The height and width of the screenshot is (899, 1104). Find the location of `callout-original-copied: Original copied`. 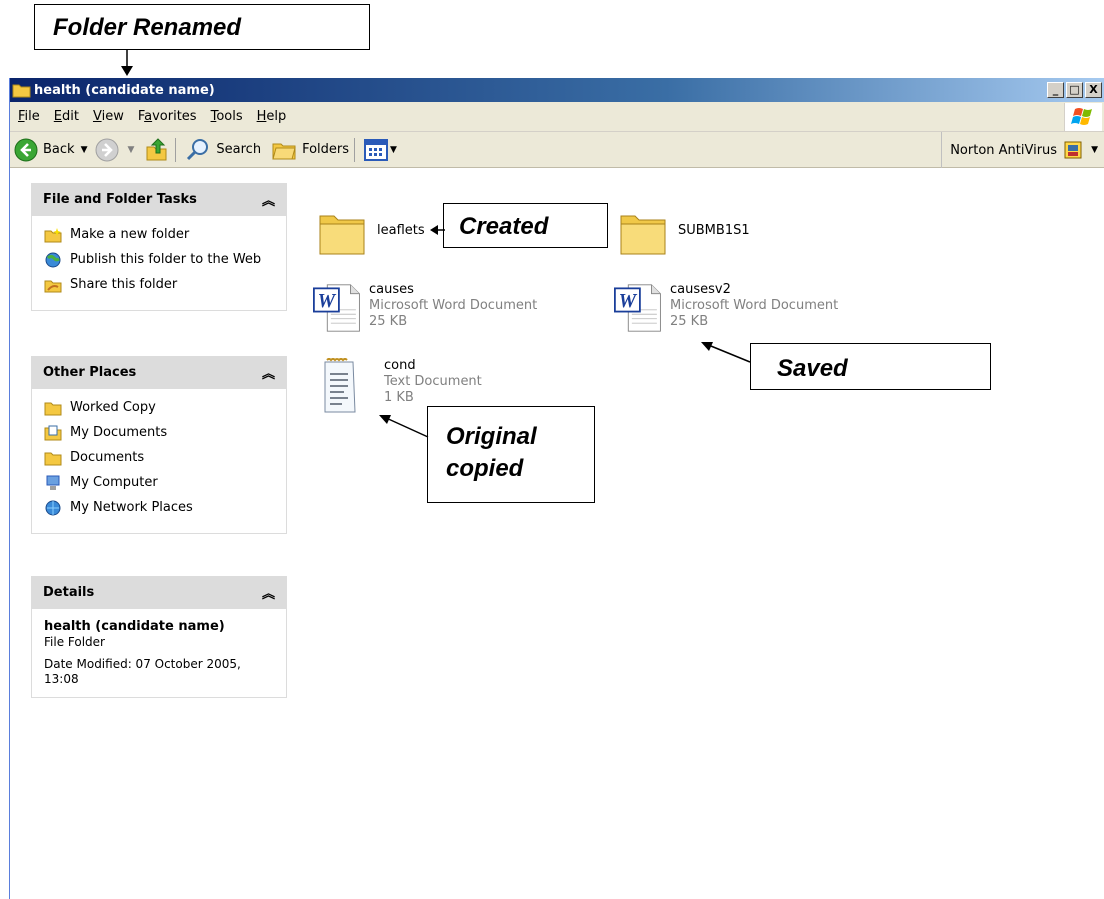

callout-original-copied: Original copied is located at coordinates (511, 454).